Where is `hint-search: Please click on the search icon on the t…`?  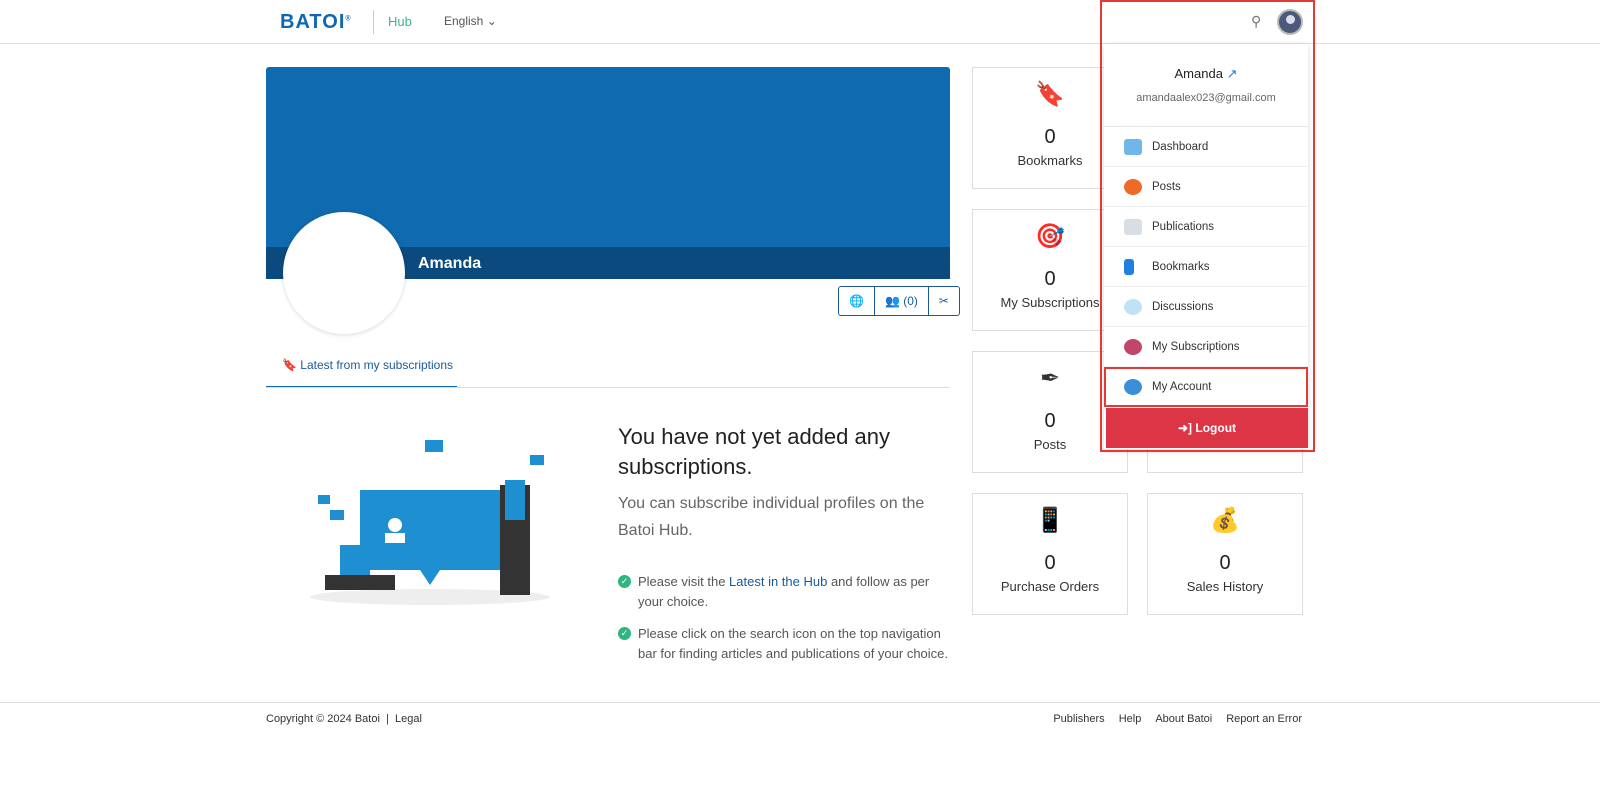
hint-search: Please click on the search icon on the t… is located at coordinates (783, 644).